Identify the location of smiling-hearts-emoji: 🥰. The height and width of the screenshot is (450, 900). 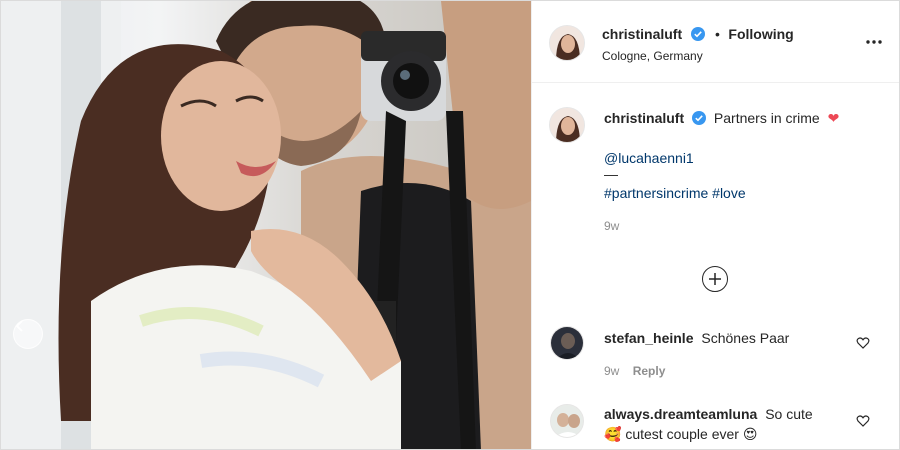
(613, 434).